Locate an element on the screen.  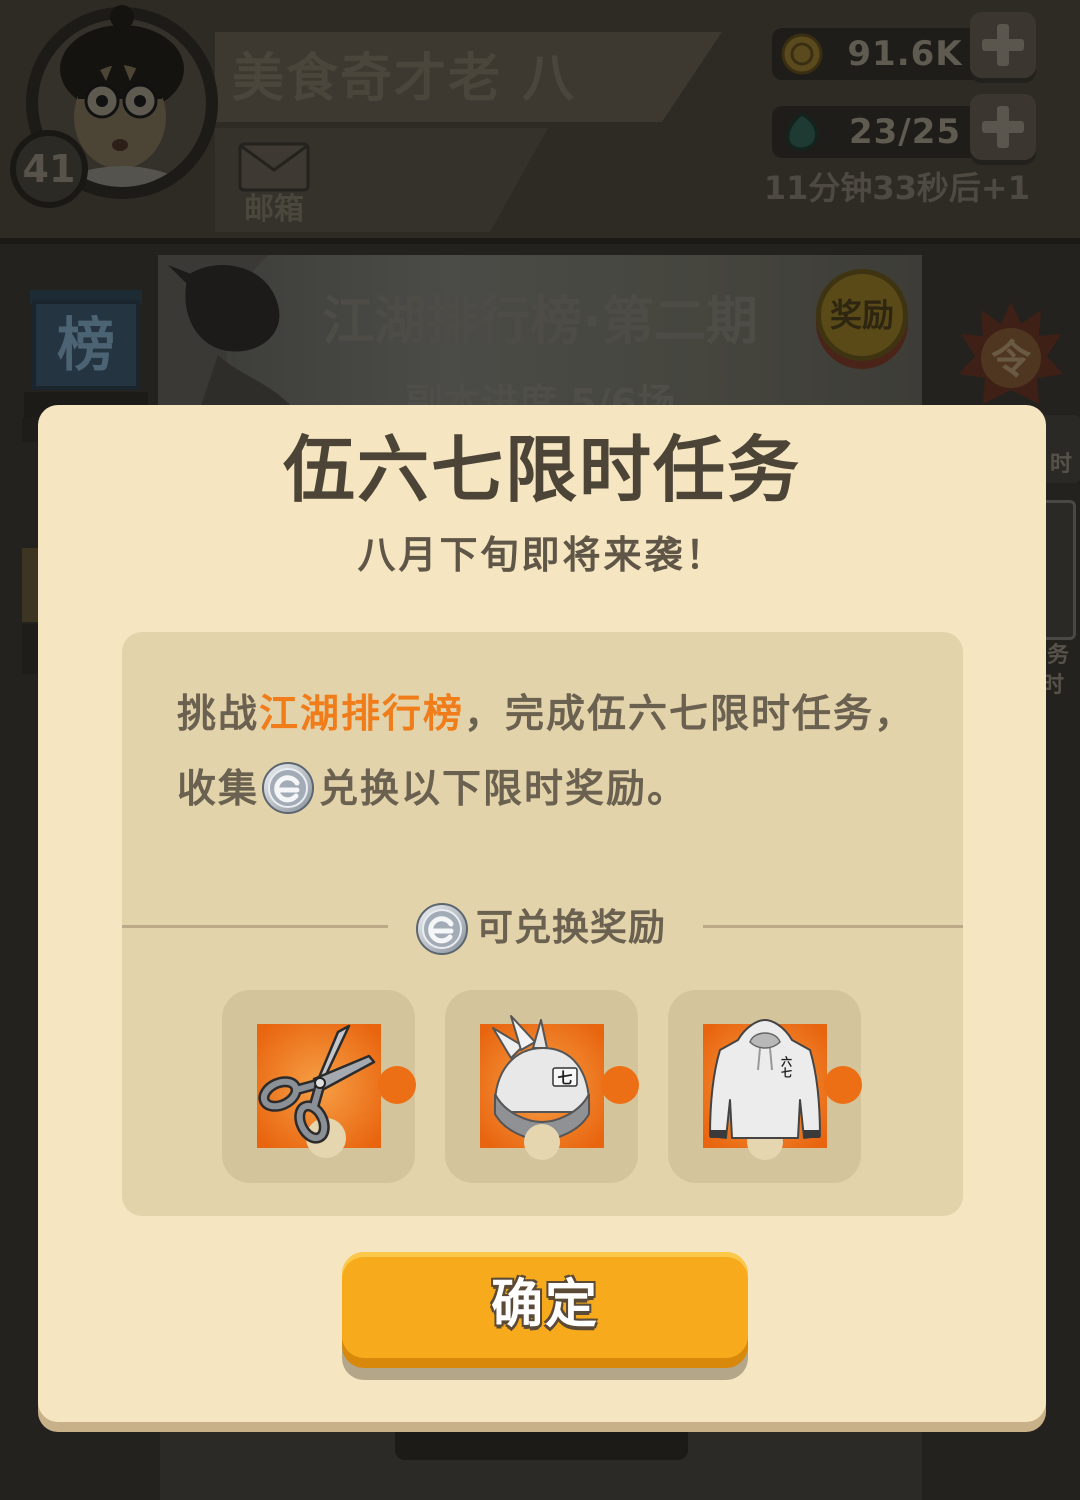
puzzle-indent is located at coordinates (542, 1142).